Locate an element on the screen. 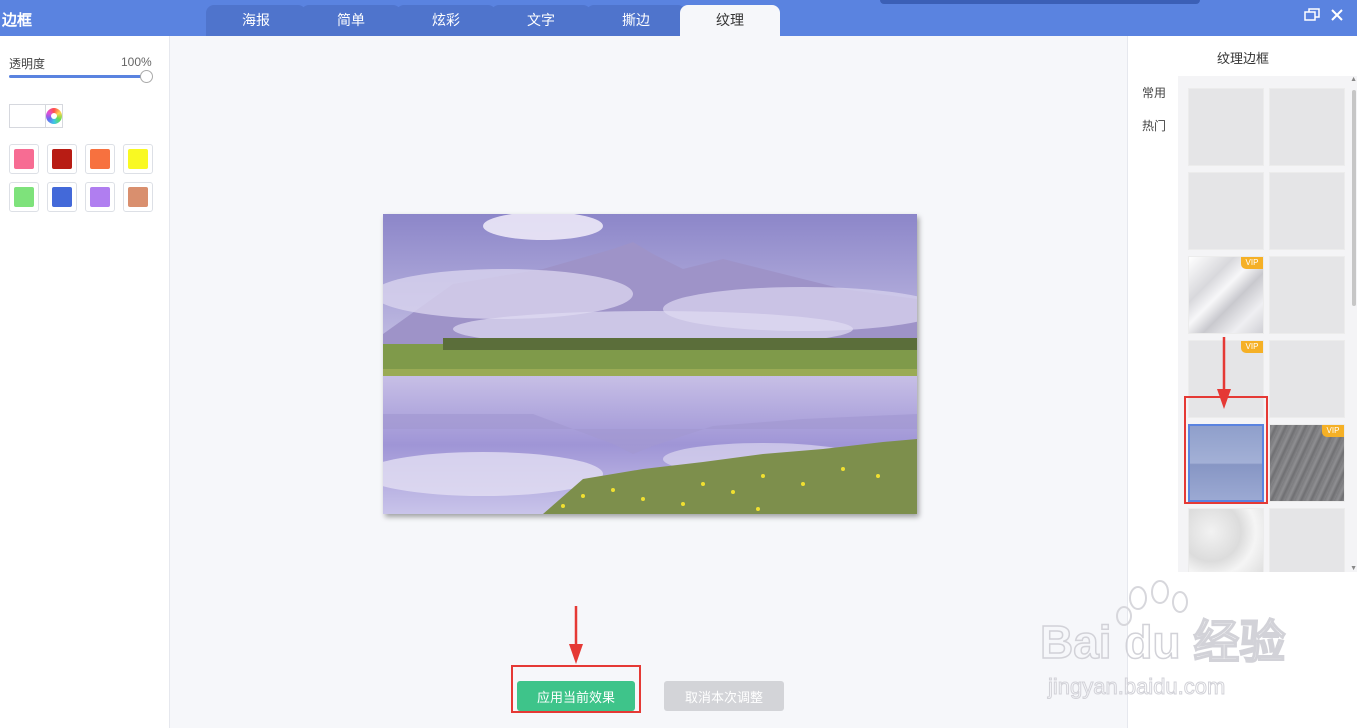 This screenshot has width=1357, height=728. title-bar: 边框 海报 简单 炫彩 文字 撕边 纹理 is located at coordinates (678, 18).